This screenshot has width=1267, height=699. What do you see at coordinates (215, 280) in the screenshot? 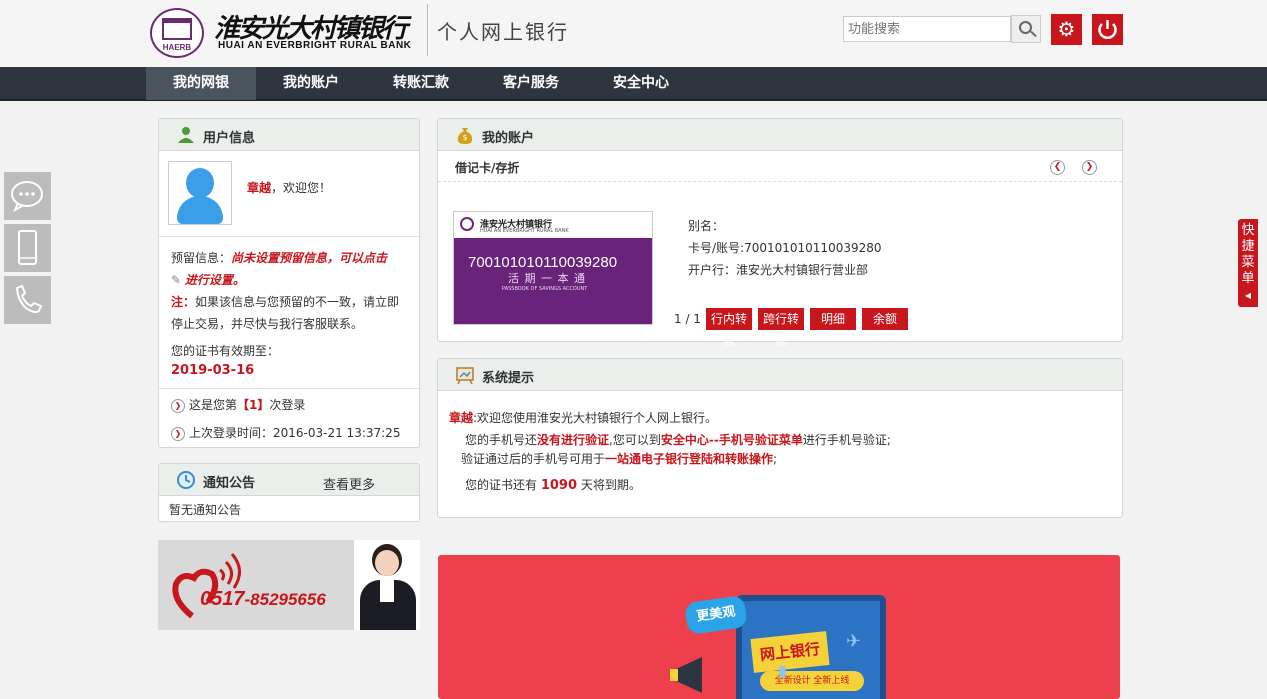
I see `reserved-setup-link: 进行设置。` at bounding box center [215, 280].